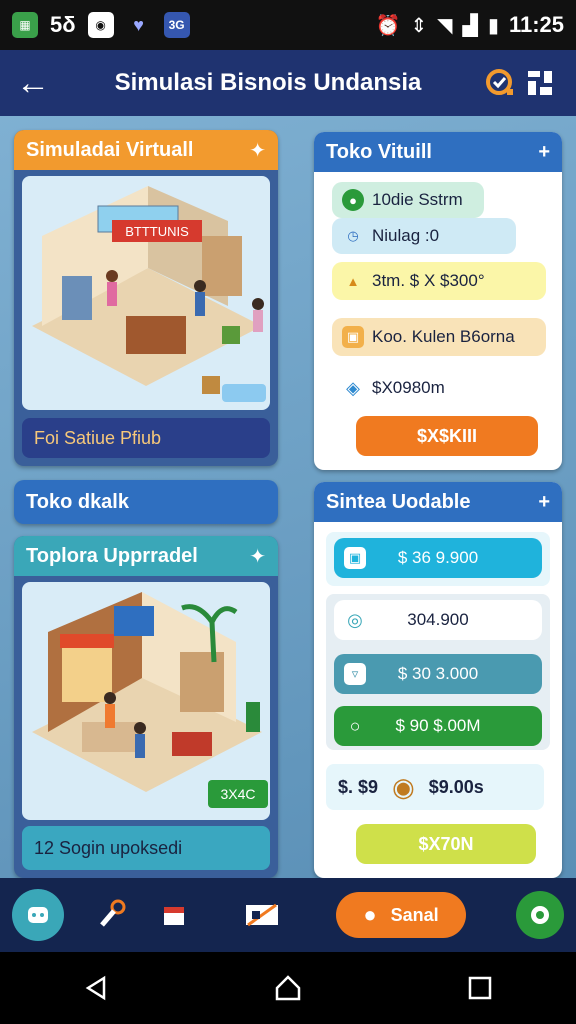  I want to click on simulation-row-3-value: $ 30 3.000, so click(438, 673).